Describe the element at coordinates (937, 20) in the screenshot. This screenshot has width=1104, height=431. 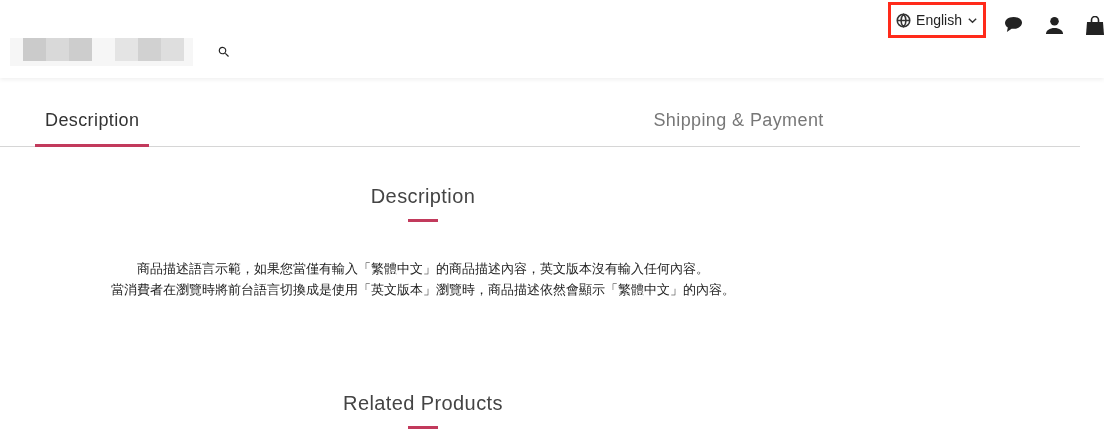
I see `language-selector: English` at that location.